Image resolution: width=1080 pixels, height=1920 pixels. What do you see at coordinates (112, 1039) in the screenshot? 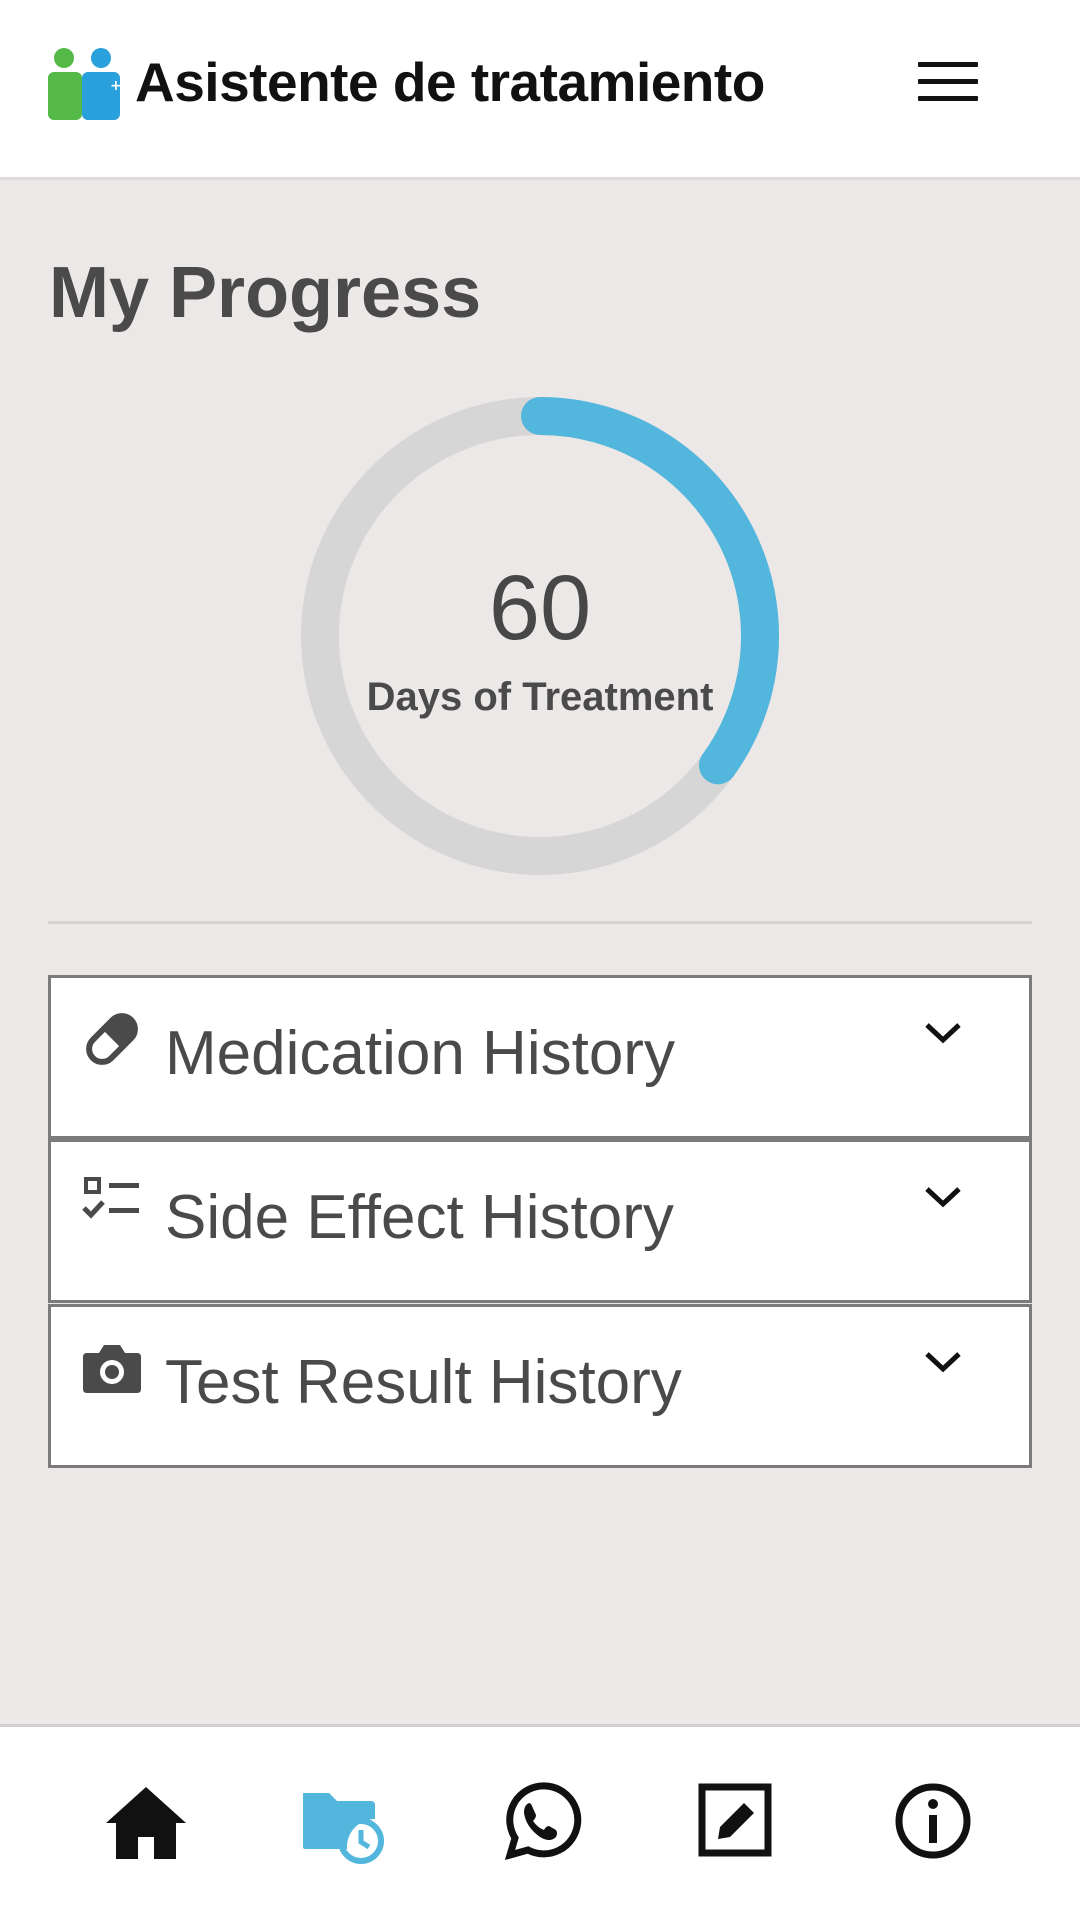
I see `pill-icon` at bounding box center [112, 1039].